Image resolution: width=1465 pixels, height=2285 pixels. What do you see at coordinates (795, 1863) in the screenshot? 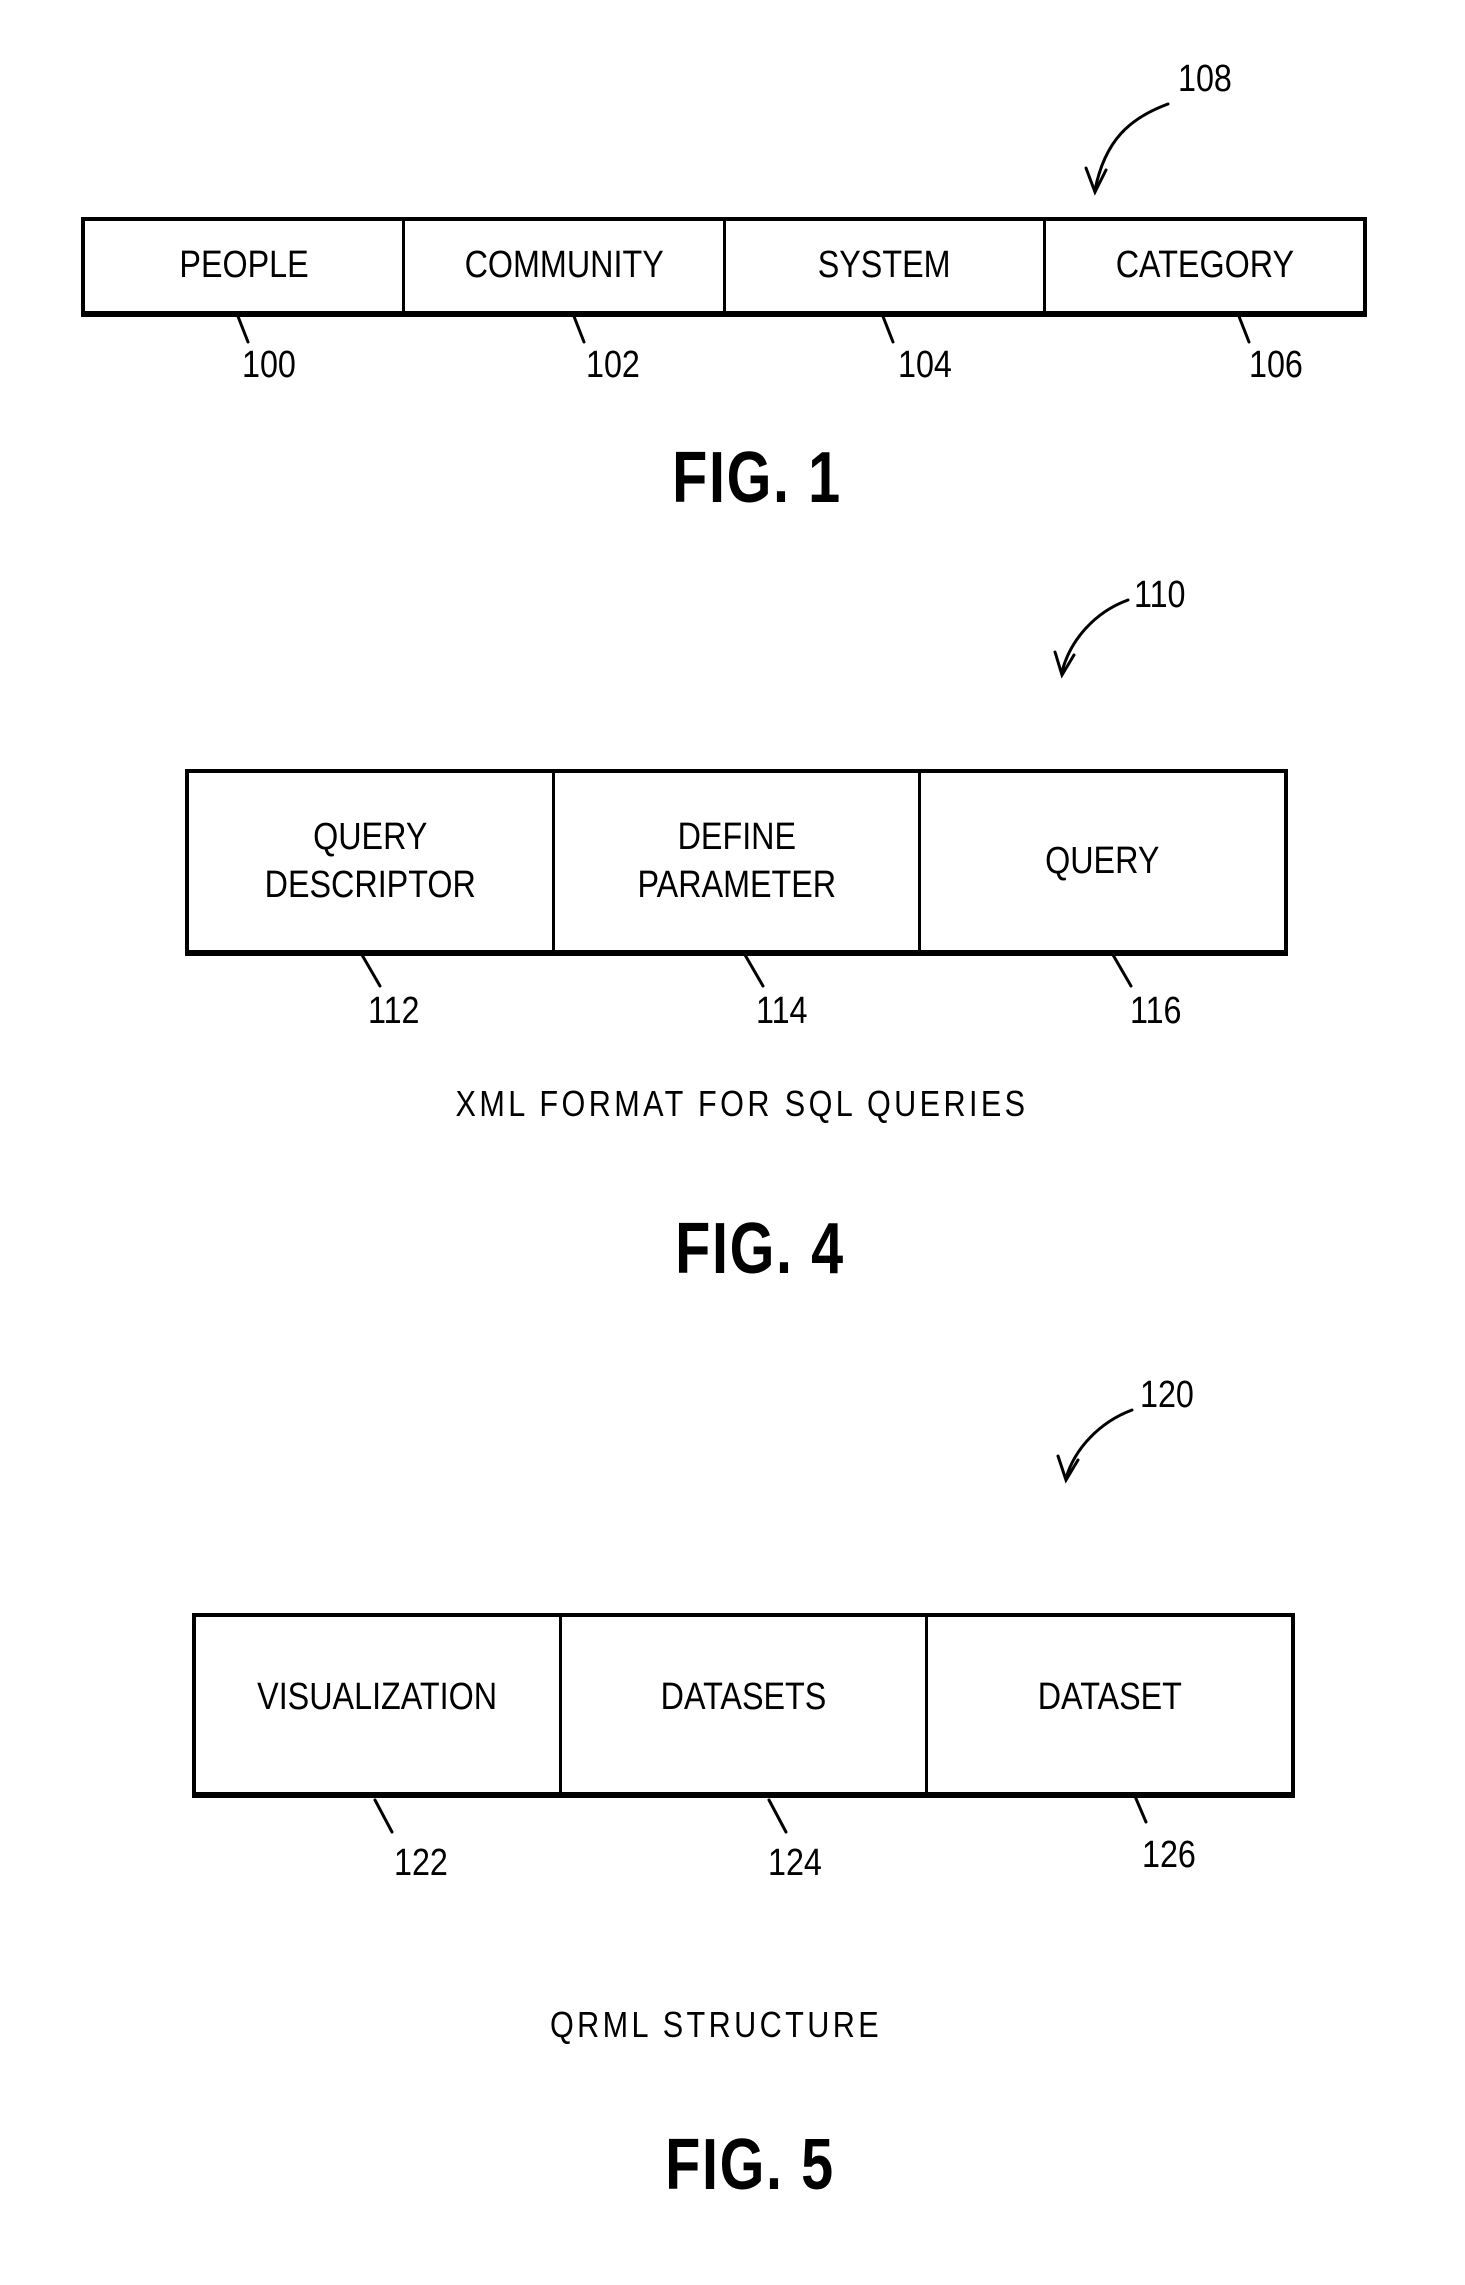
I see `reference-number-124: 124` at bounding box center [795, 1863].